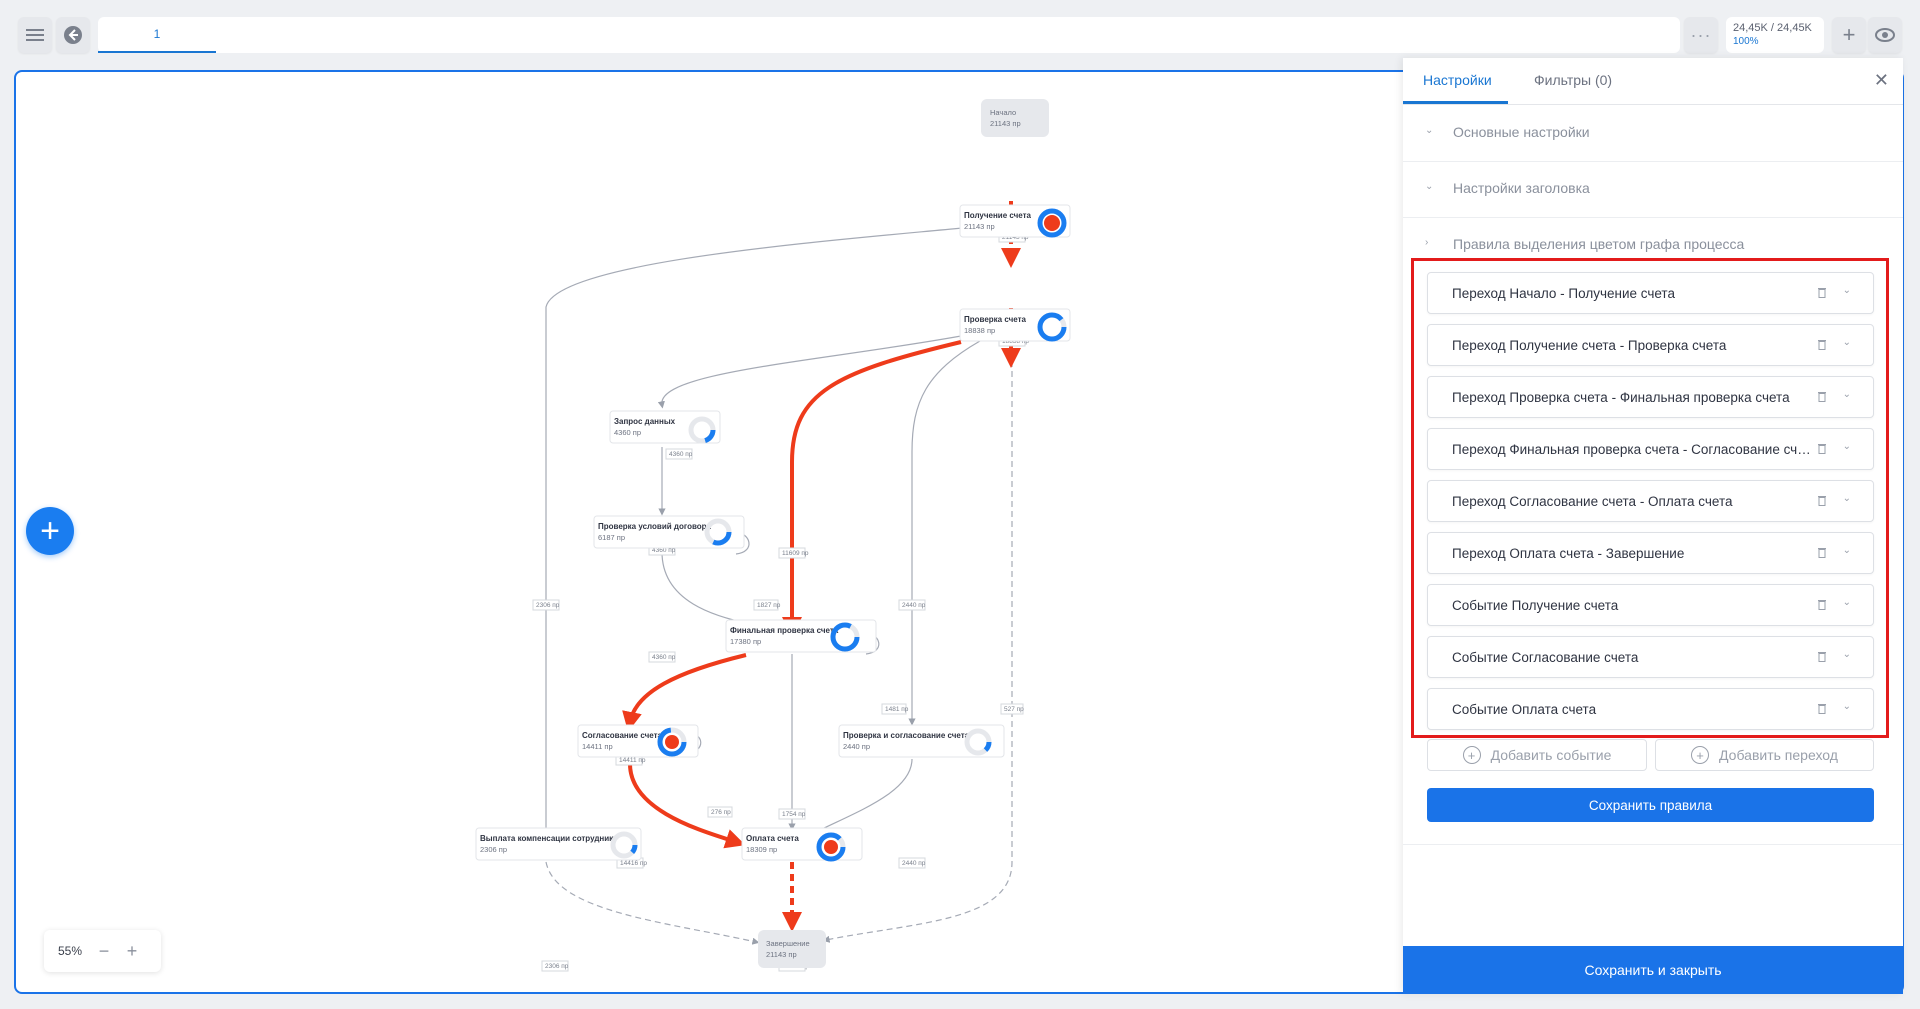 The width and height of the screenshot is (1920, 1009). I want to click on svg-text: Завершение, so click(788, 943).